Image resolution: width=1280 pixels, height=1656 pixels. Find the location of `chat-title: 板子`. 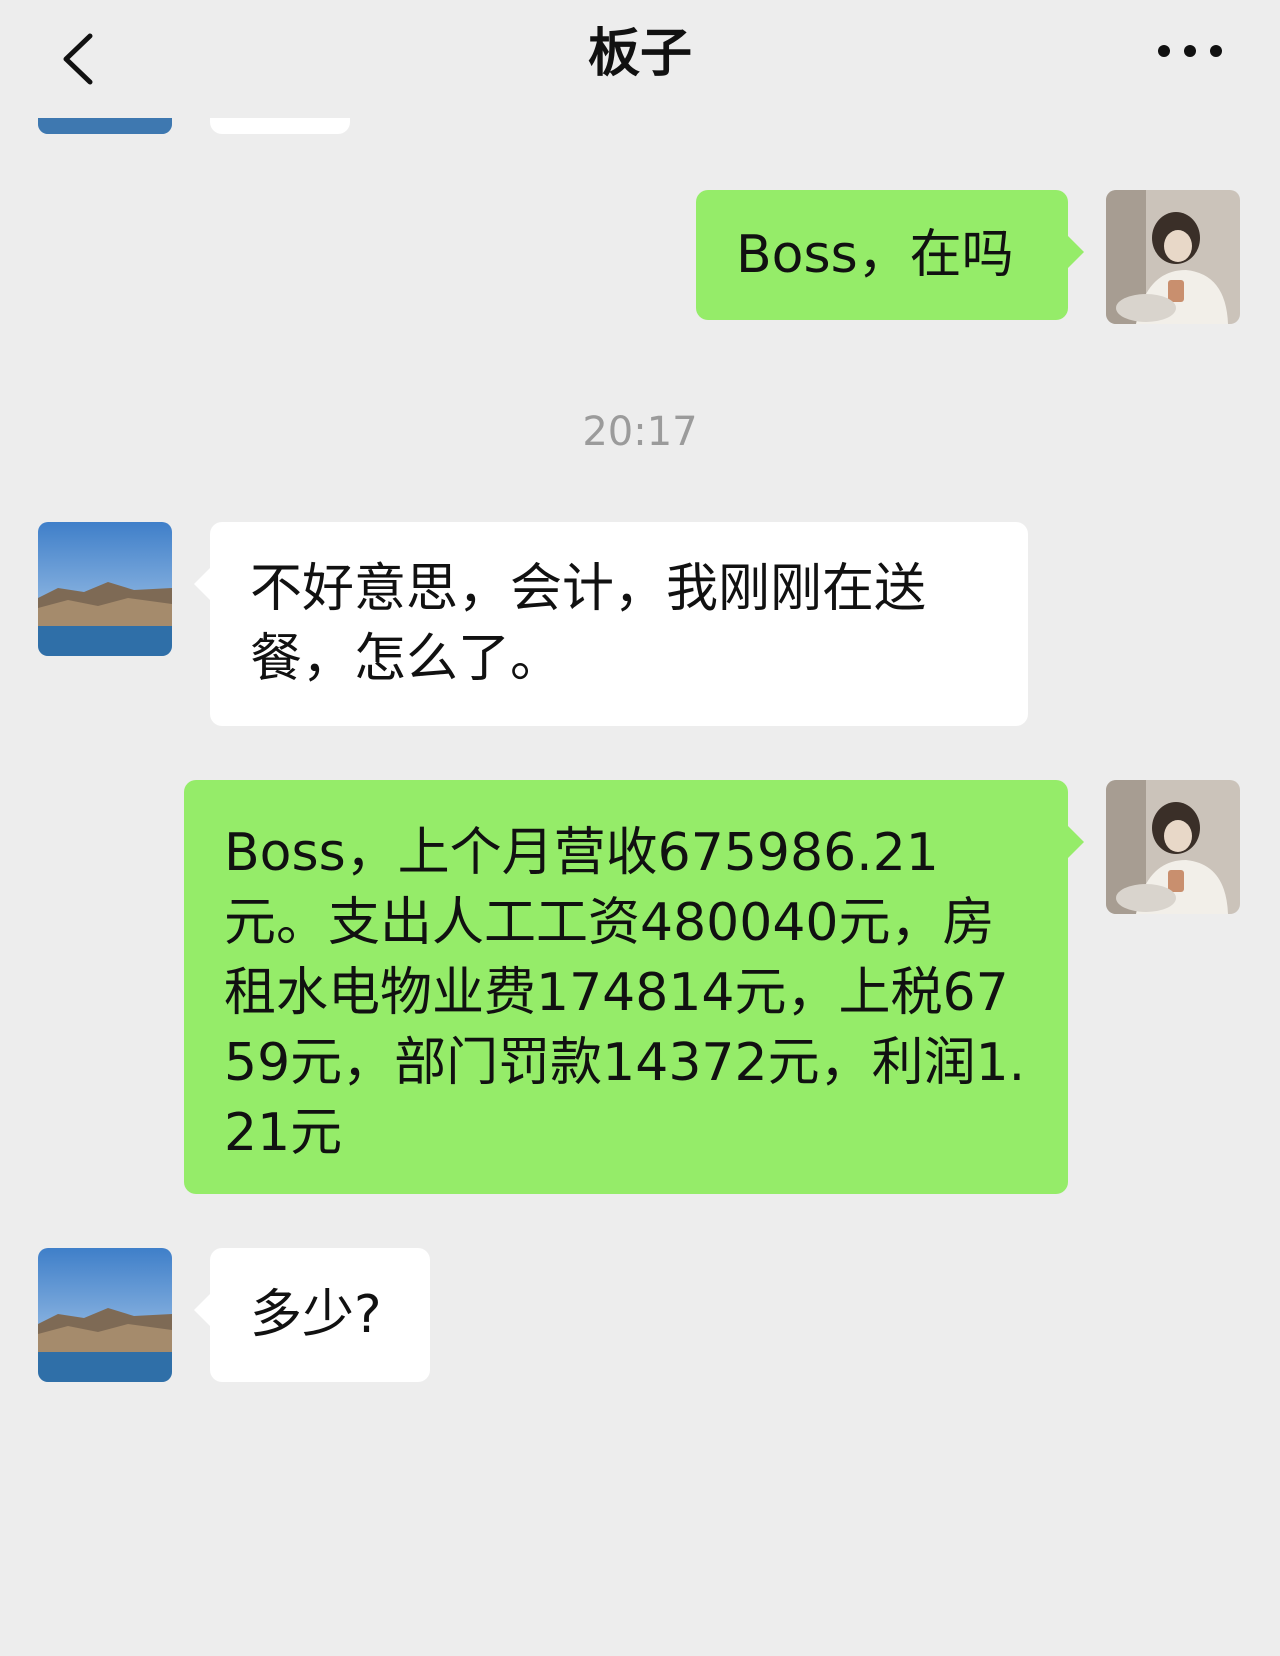

chat-title: 板子 is located at coordinates (639, 54).